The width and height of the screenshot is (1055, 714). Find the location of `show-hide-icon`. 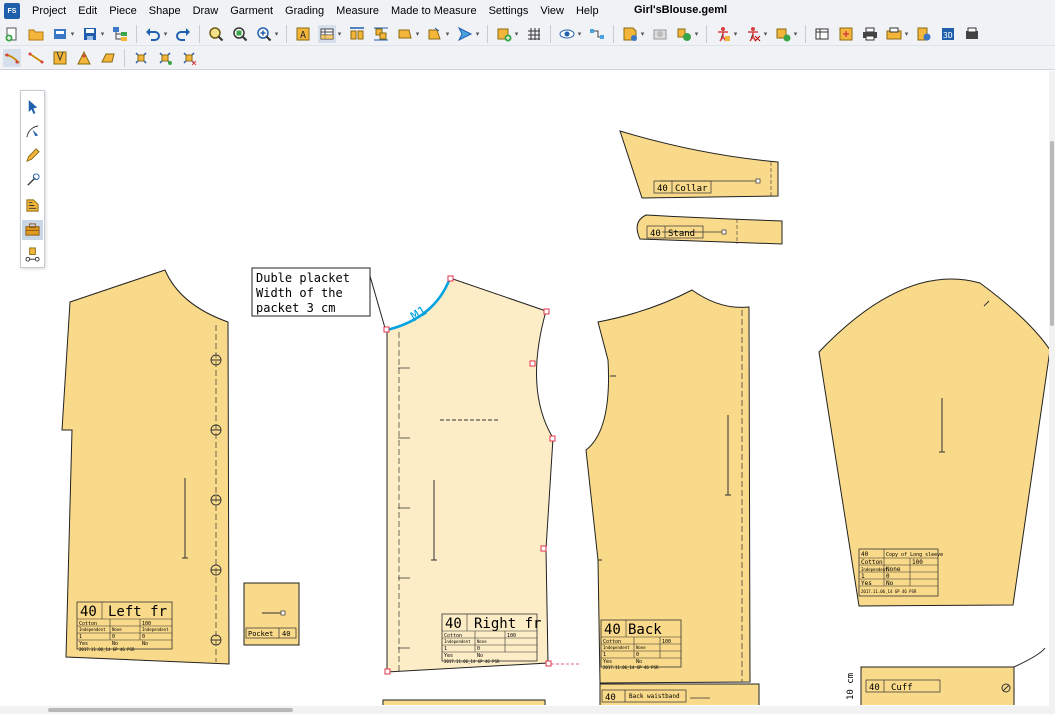

show-hide-icon is located at coordinates (567, 34).